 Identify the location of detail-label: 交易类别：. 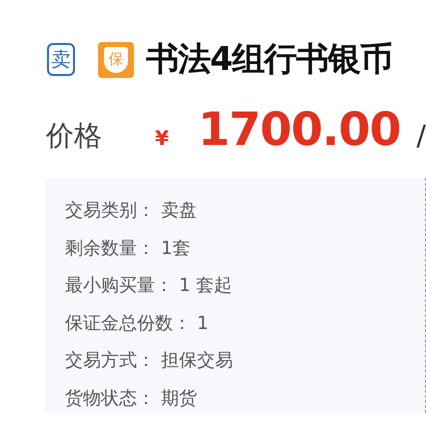
(110, 210).